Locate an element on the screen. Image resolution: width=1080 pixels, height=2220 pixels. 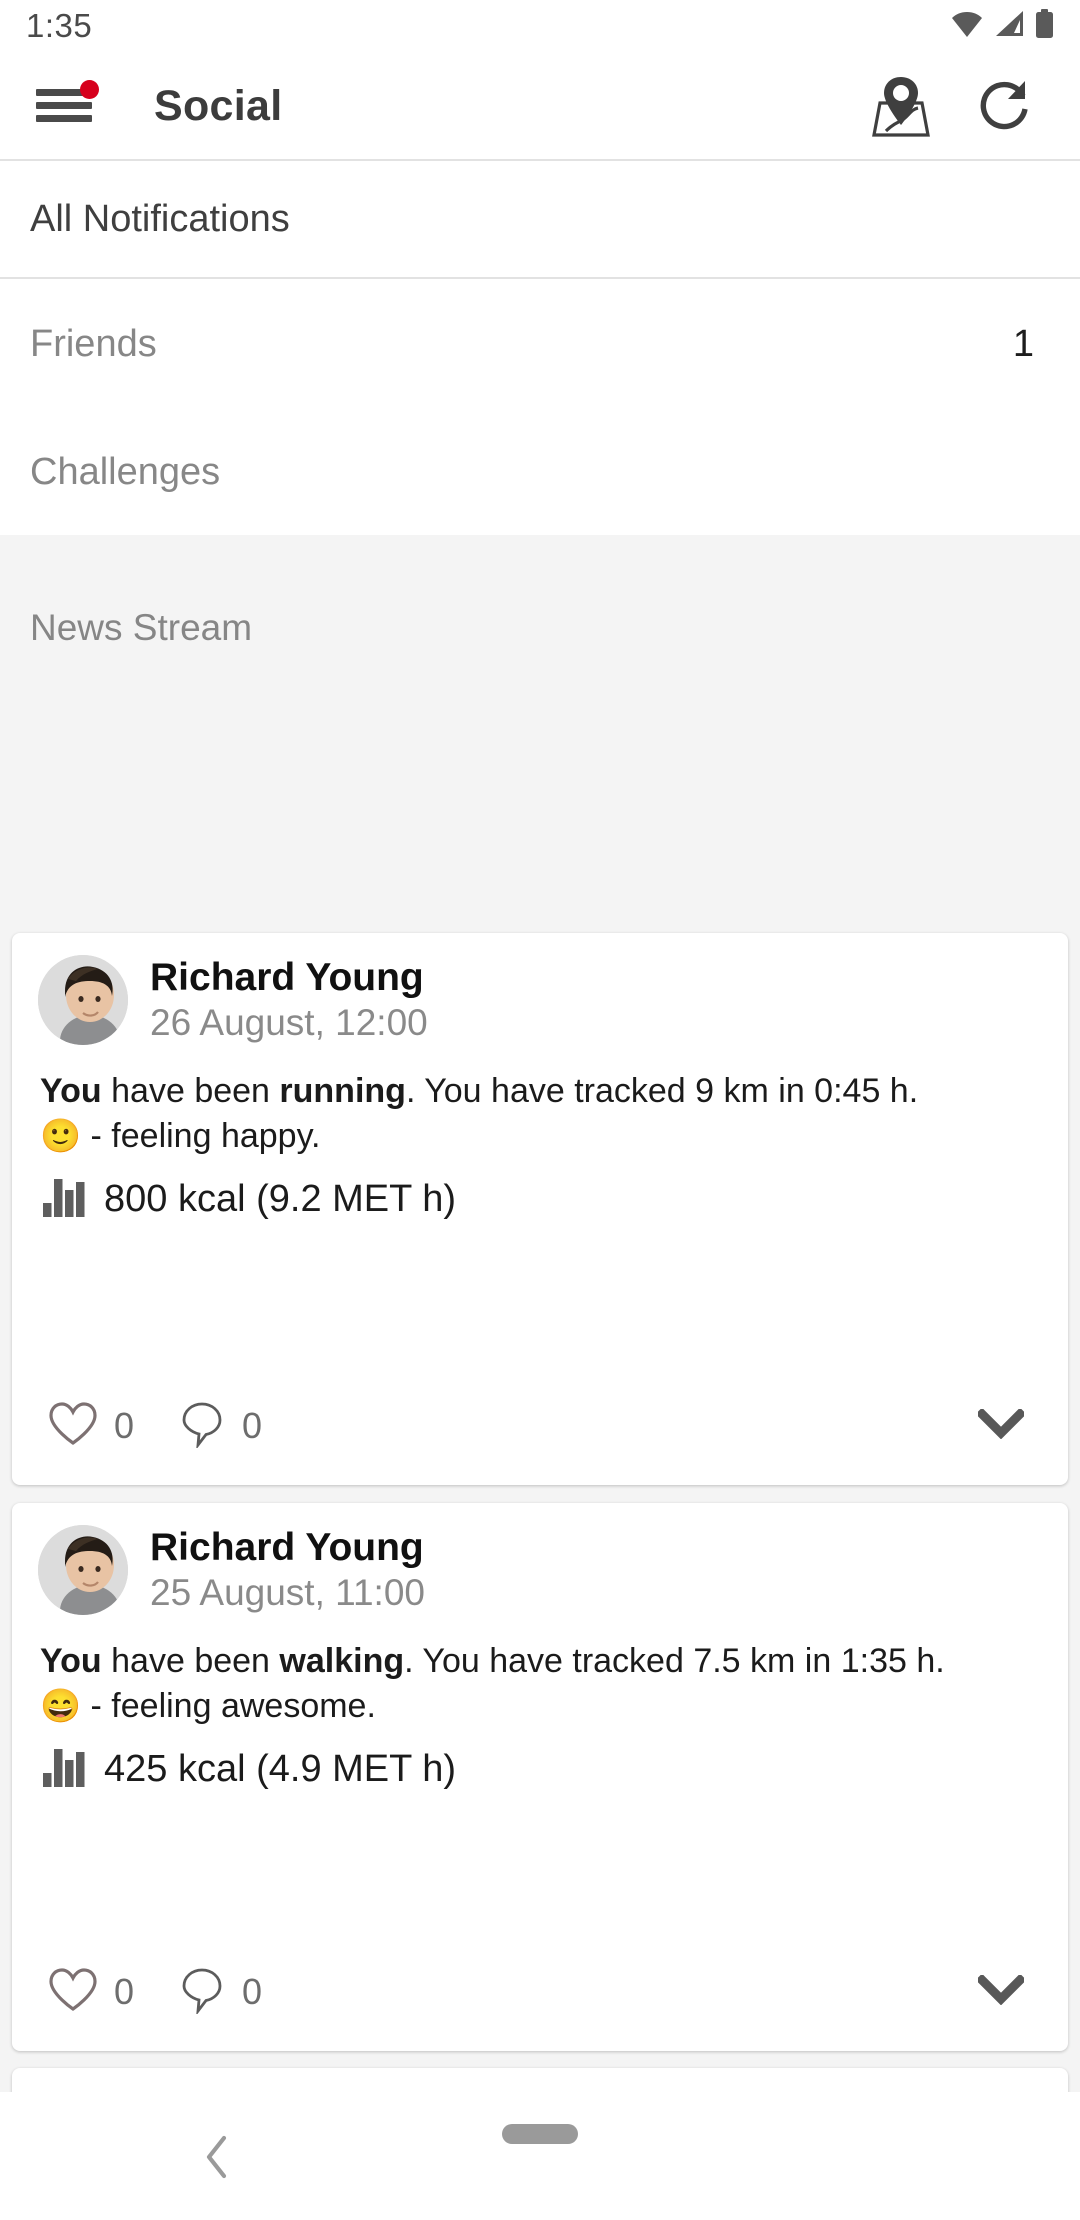
status-icons is located at coordinates (1002, 26).